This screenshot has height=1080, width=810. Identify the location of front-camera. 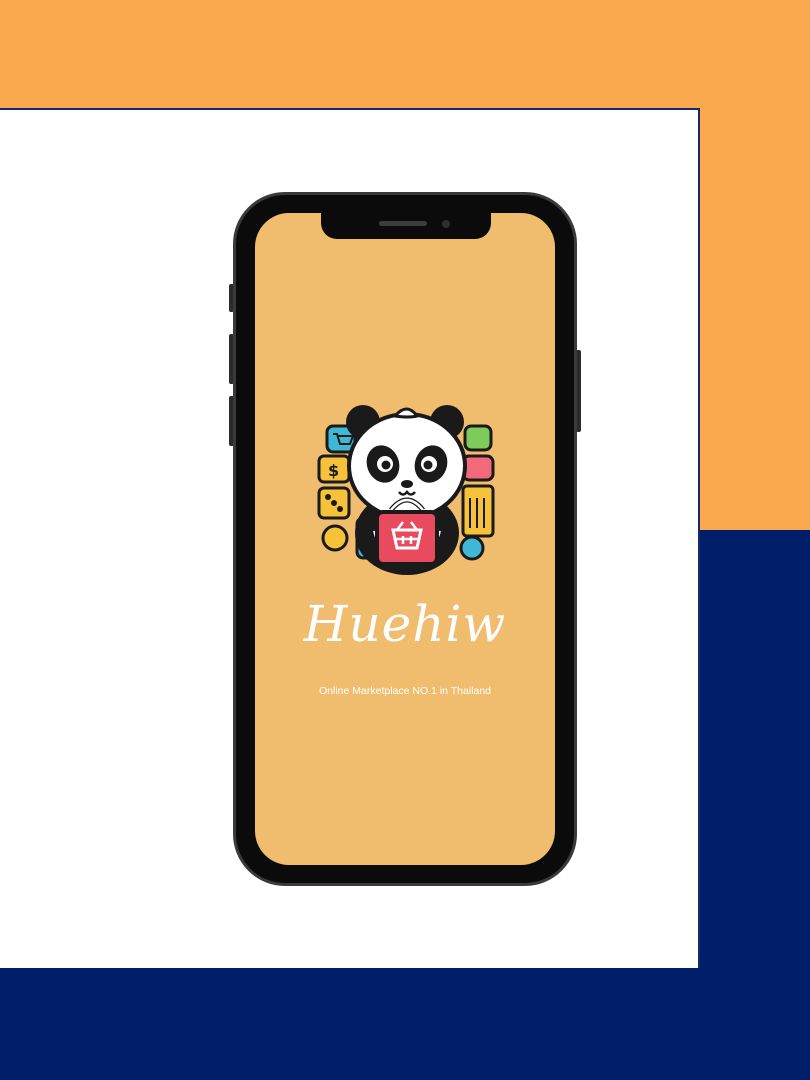
(446, 224).